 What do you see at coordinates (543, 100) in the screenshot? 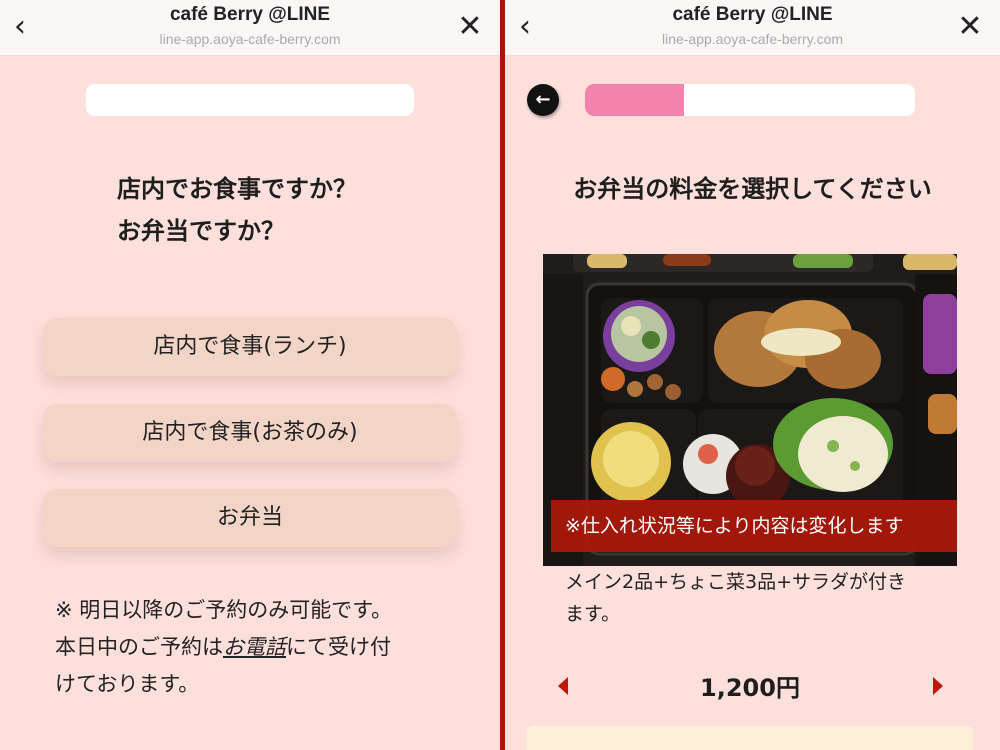
I see `arrow-left-circle-icon: ←` at bounding box center [543, 100].